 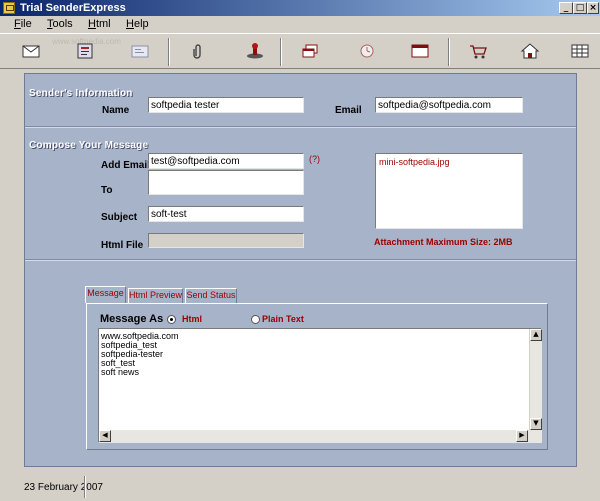 What do you see at coordinates (536, 335) in the screenshot?
I see `scroll-up-button: ▲` at bounding box center [536, 335].